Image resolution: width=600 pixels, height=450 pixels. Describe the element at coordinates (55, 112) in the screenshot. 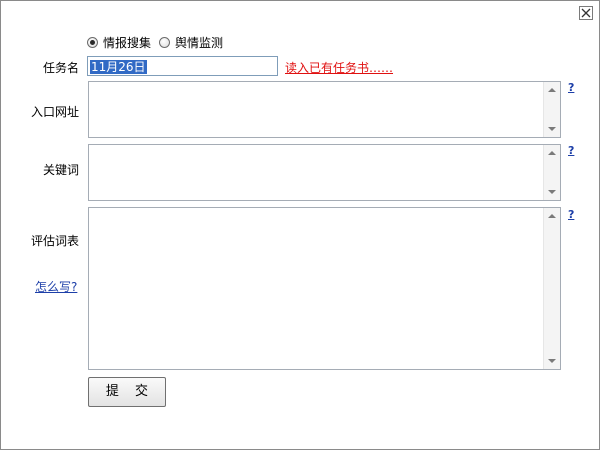

I see `entry-url-label: 入口网址` at that location.